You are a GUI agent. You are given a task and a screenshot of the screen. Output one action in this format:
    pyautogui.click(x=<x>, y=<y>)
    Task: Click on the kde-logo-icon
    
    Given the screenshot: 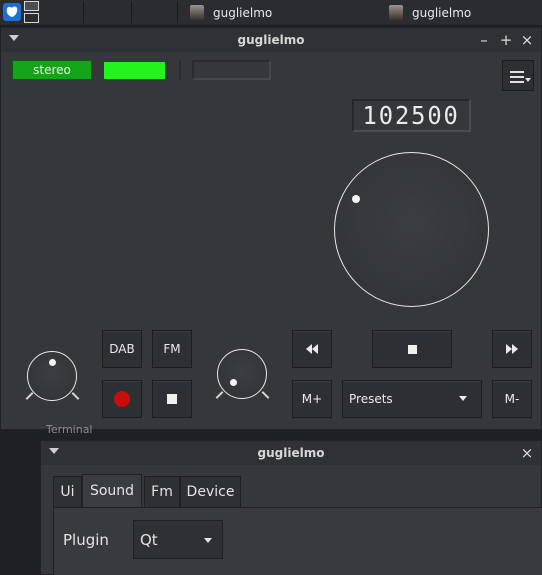 What is the action you would take?
    pyautogui.click(x=12, y=11)
    